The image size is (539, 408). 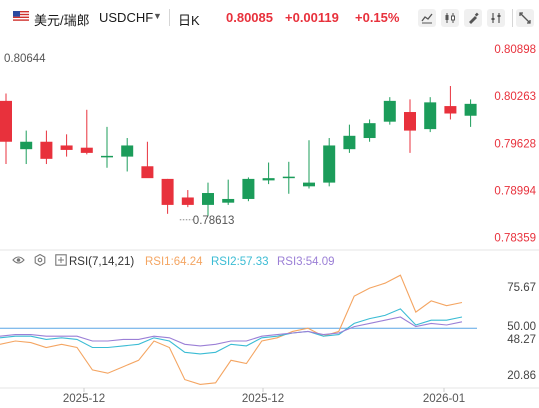 I want to click on low-price-label: 0.78613, so click(x=214, y=221).